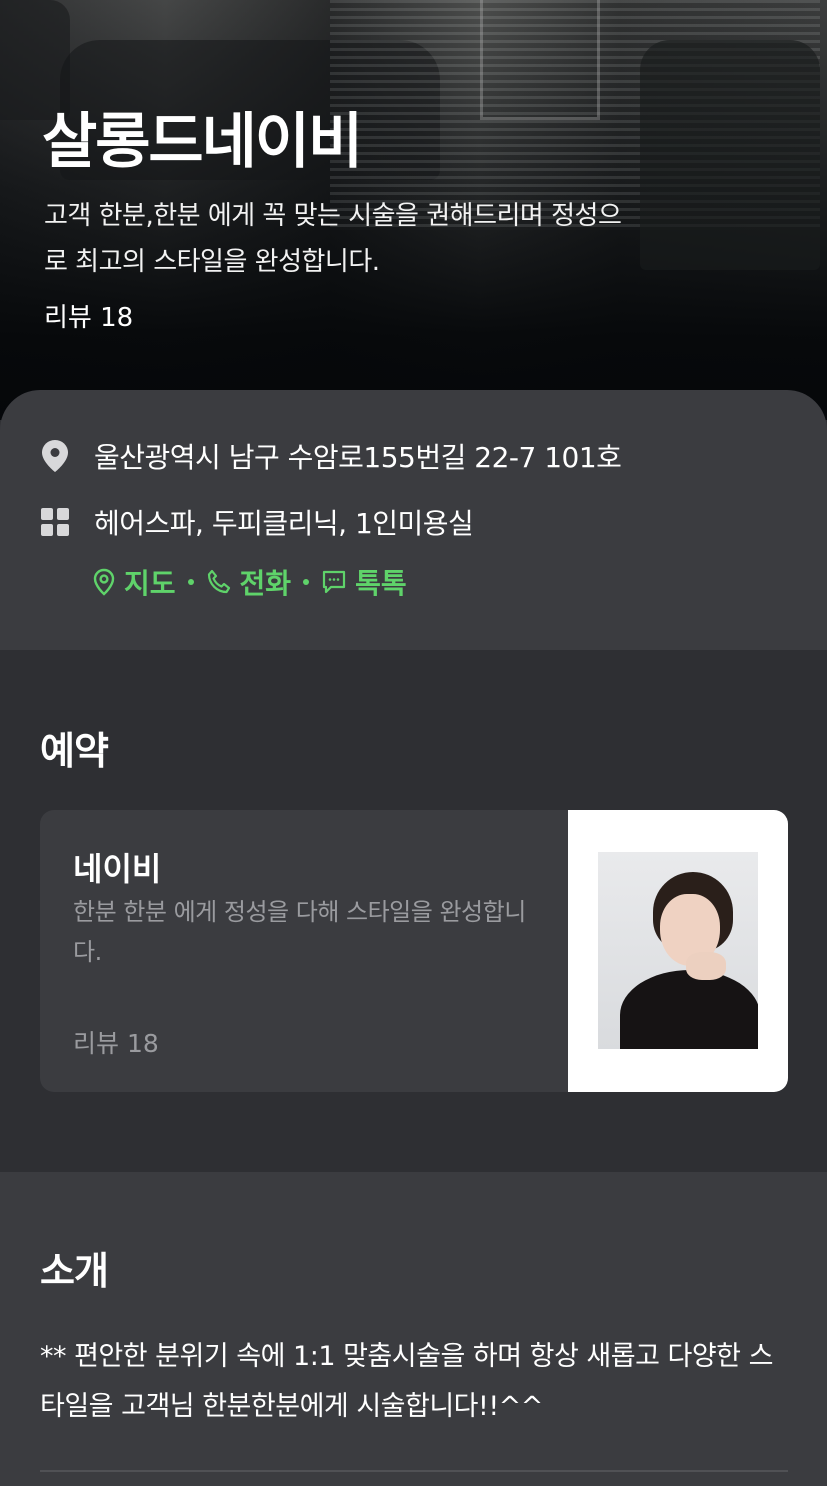  What do you see at coordinates (74, 751) in the screenshot?
I see `reservation-section-title: 예약` at bounding box center [74, 751].